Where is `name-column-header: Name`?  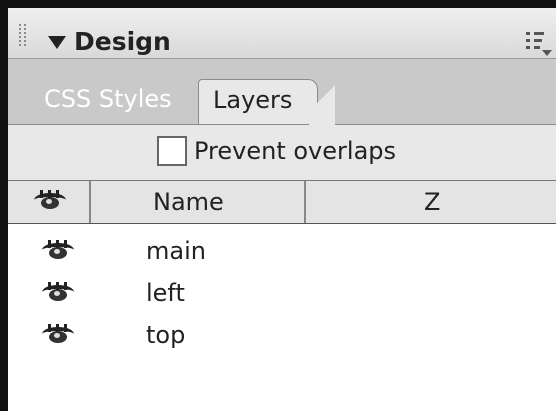 name-column-header: Name is located at coordinates (199, 202).